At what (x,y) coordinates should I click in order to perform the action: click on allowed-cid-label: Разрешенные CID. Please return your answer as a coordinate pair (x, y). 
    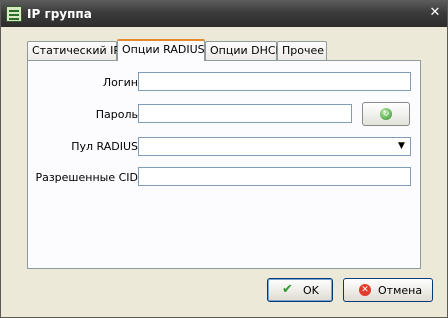
    Looking at the image, I should click on (86, 177).